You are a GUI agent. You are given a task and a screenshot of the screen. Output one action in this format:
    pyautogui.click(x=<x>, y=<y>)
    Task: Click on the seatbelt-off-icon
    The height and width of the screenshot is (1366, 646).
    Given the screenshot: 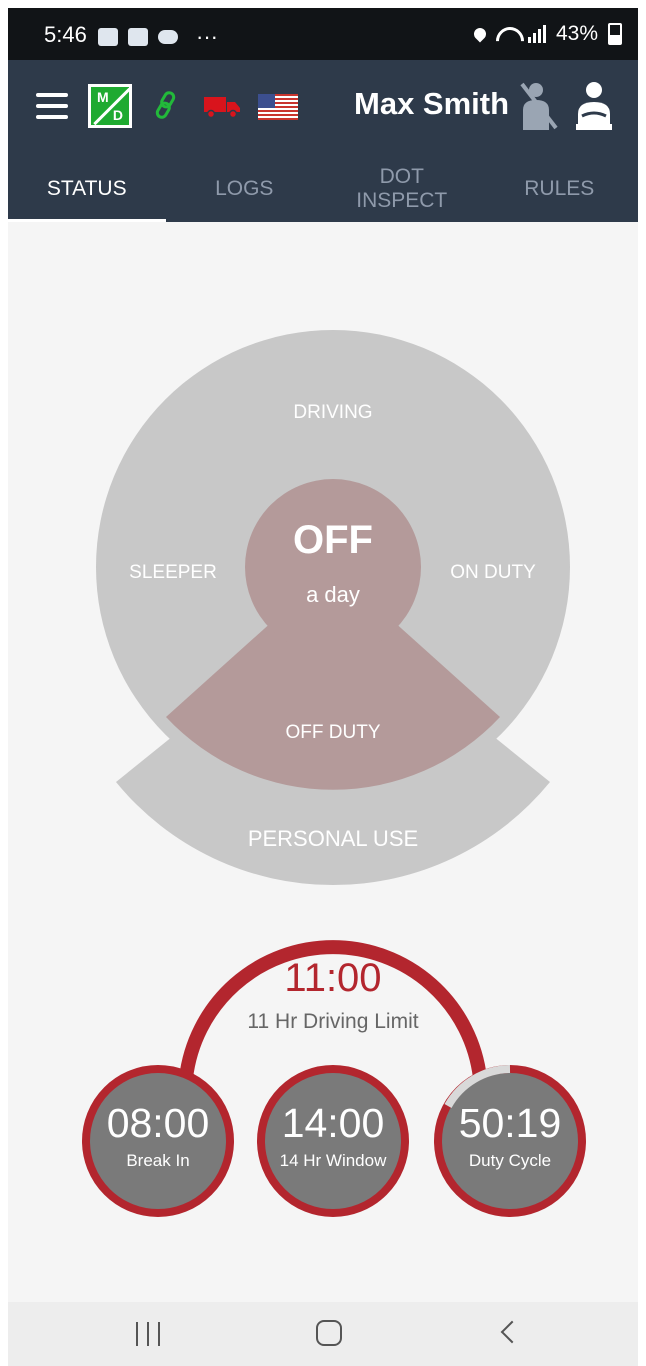 What is the action you would take?
    pyautogui.click(x=539, y=106)
    